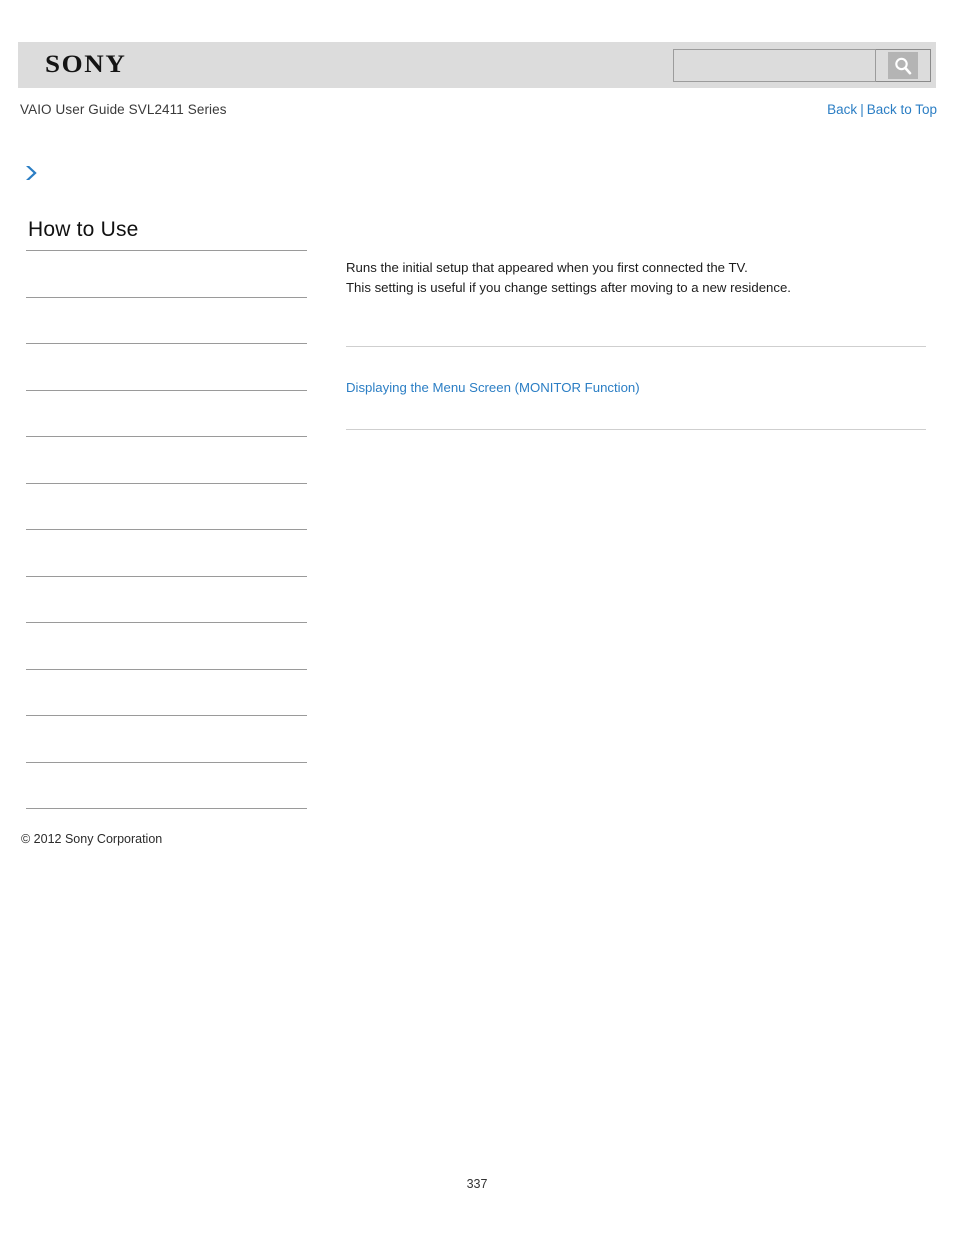  I want to click on sidebar: How to Use, so click(166, 513).